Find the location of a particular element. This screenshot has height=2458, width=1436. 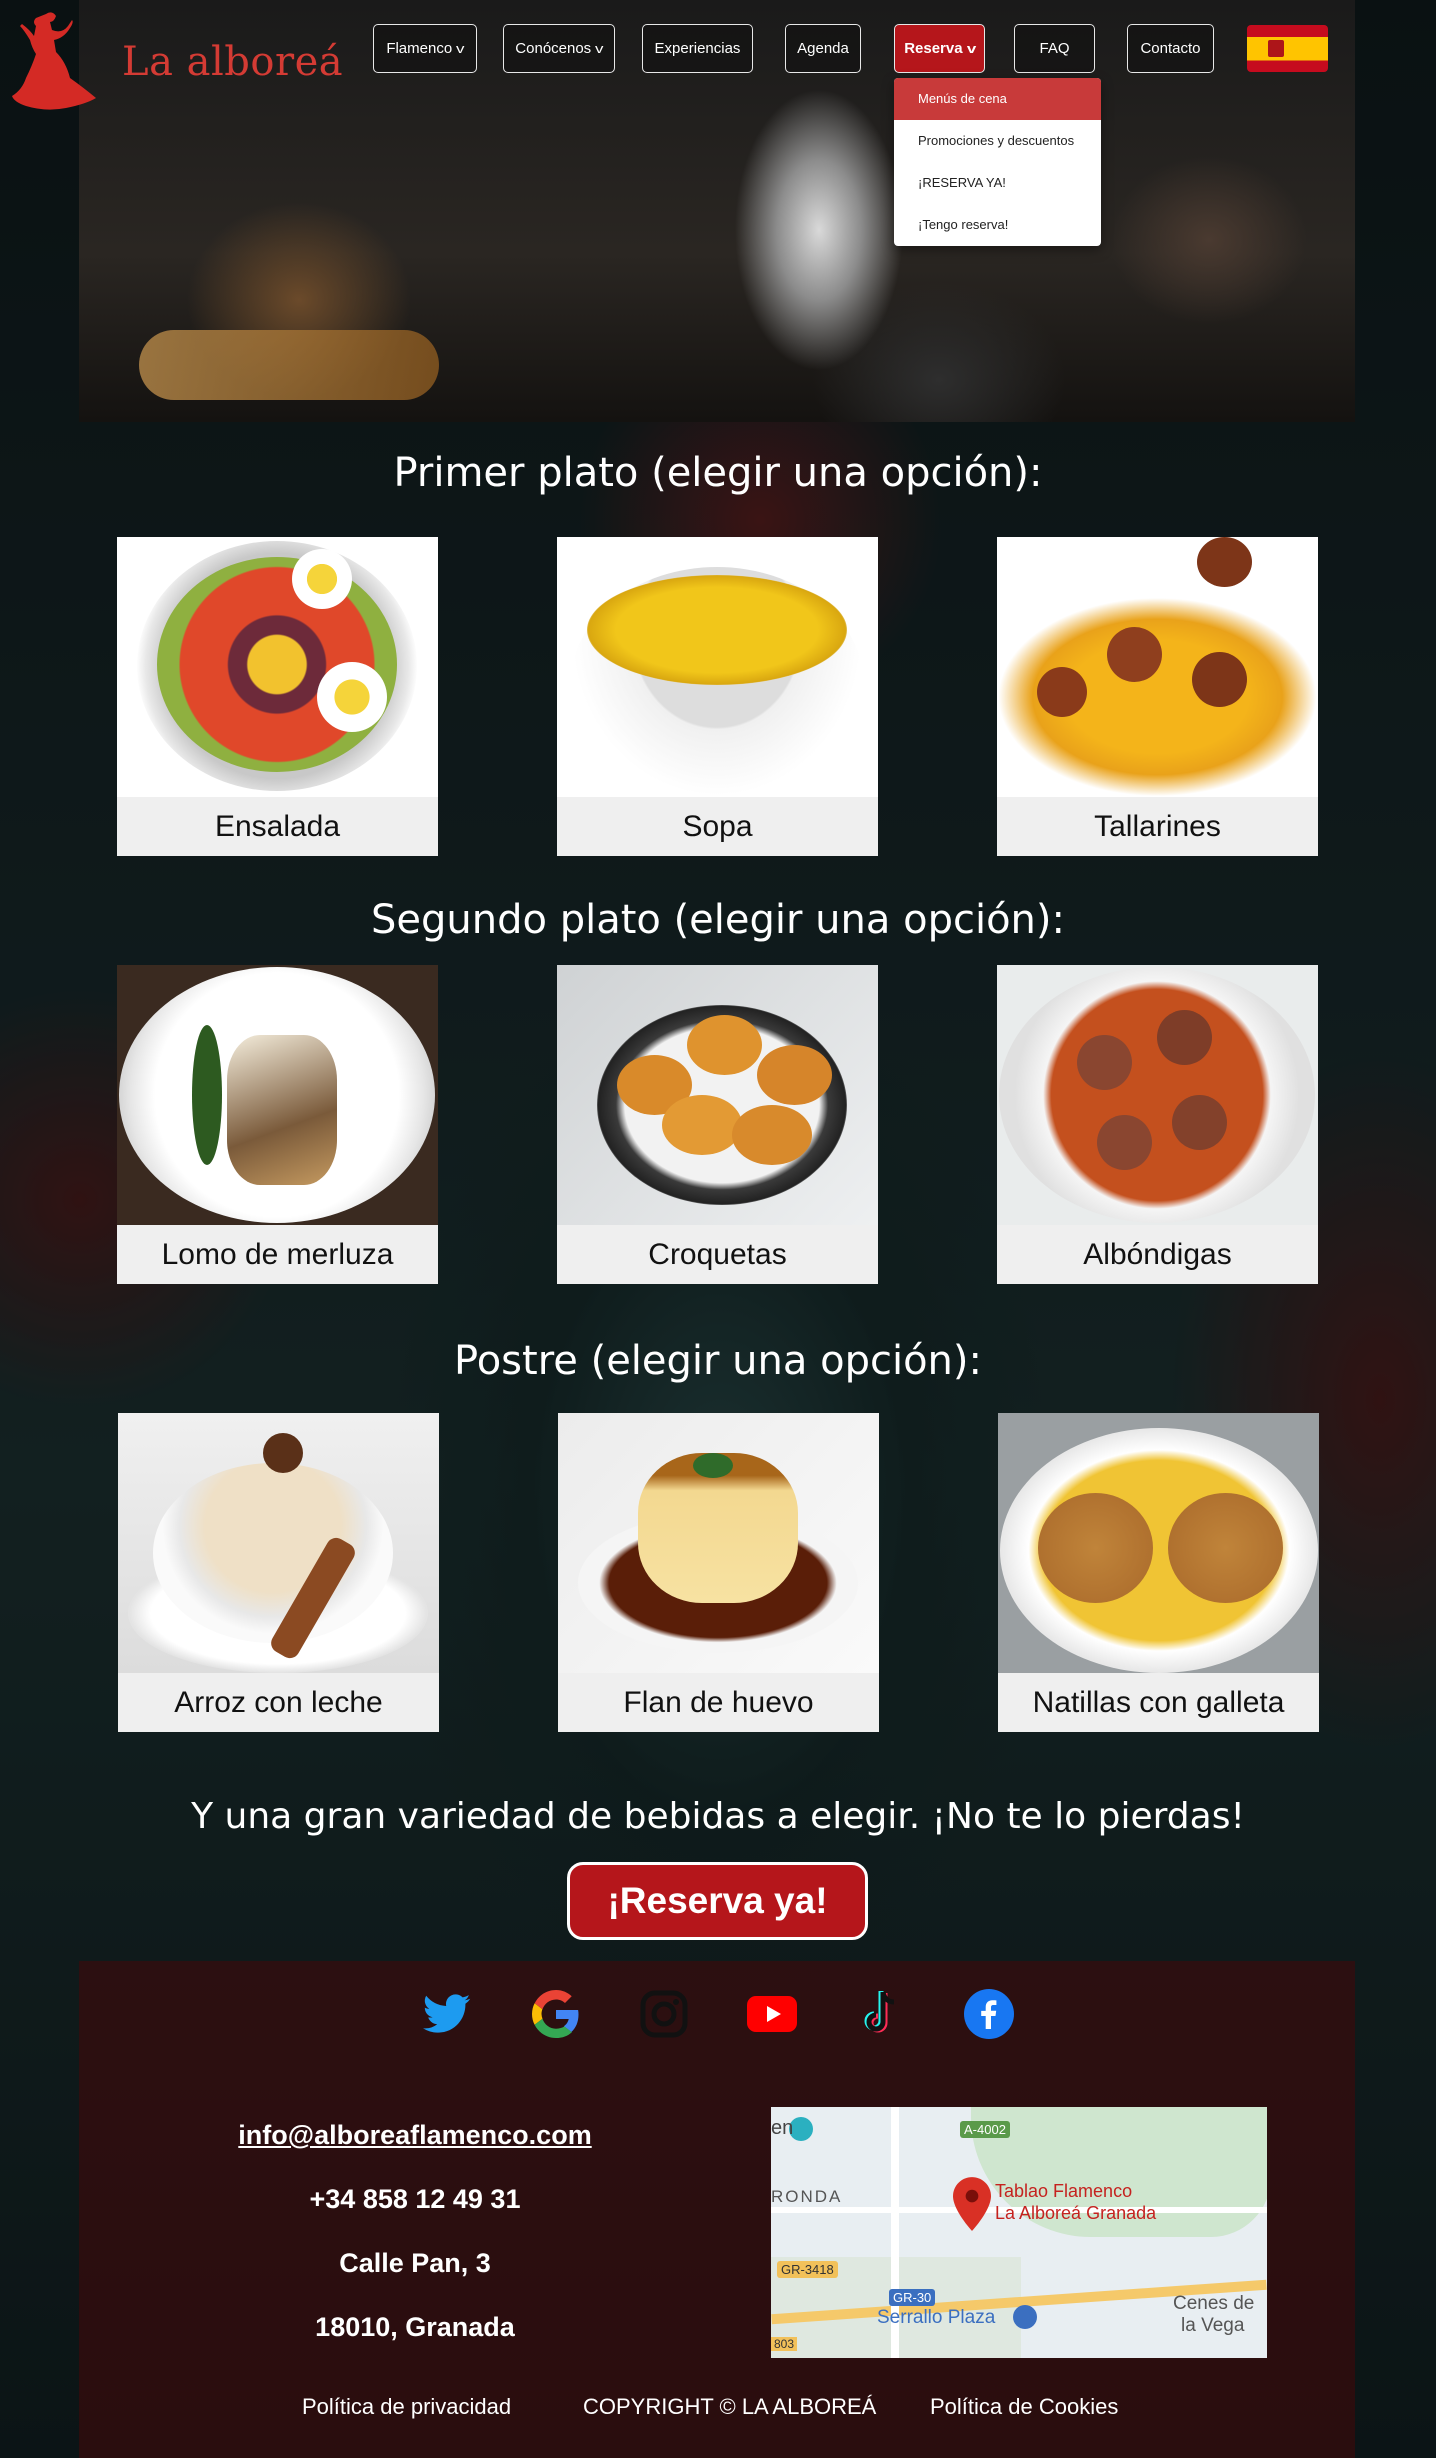

nav-conocenos-label: Conócenos is located at coordinates (553, 48).